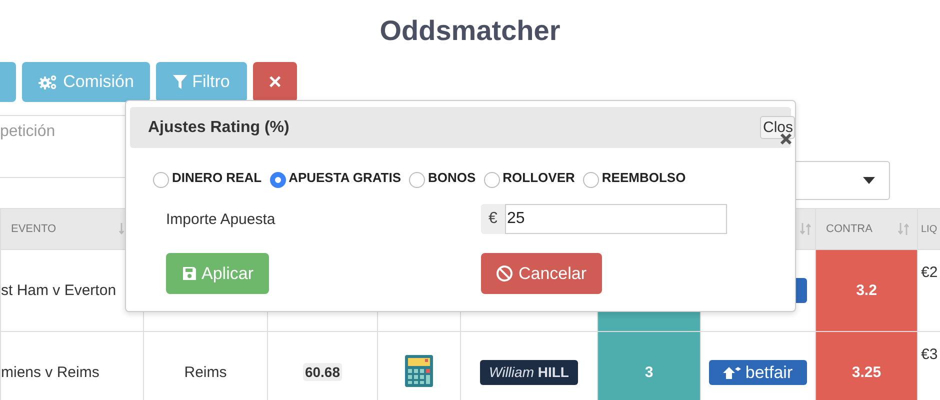 The height and width of the screenshot is (400, 940). Describe the element at coordinates (205, 372) in the screenshot. I see `table-cell: Reims` at that location.